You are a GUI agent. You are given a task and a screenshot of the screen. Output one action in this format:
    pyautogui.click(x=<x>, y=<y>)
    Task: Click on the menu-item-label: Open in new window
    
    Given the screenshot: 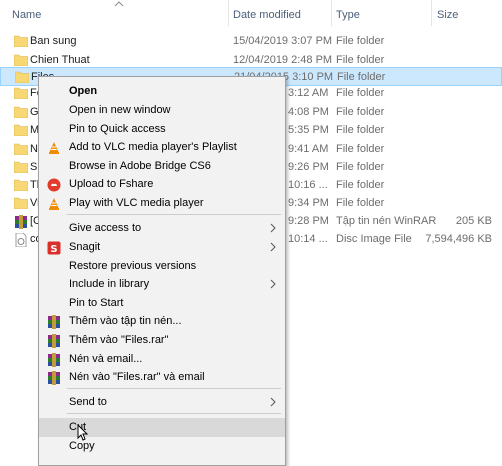 What is the action you would take?
    pyautogui.click(x=120, y=110)
    